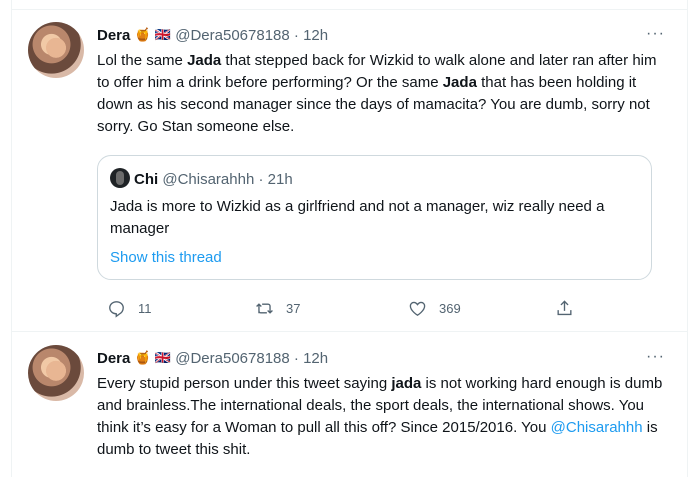  I want to click on quoted-author-name: Chi, so click(146, 179).